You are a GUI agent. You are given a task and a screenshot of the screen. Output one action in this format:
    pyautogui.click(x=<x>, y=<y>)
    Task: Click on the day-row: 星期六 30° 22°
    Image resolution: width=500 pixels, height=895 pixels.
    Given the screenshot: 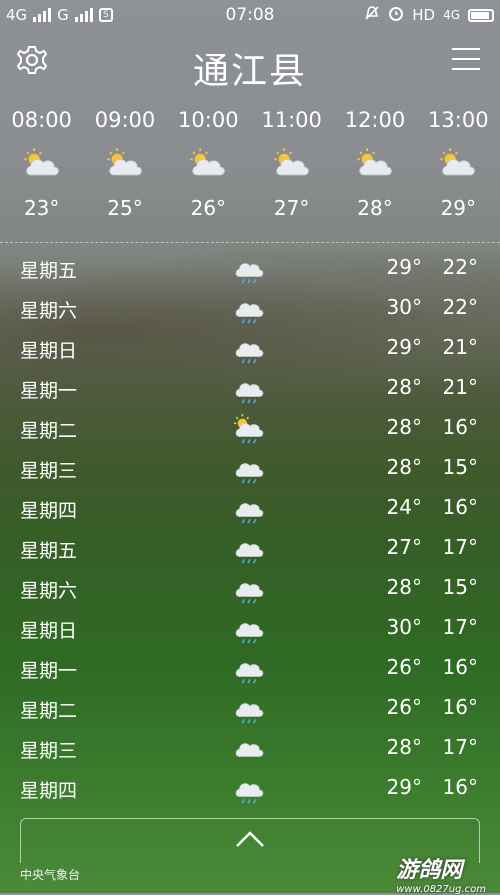 What is the action you would take?
    pyautogui.click(x=250, y=308)
    